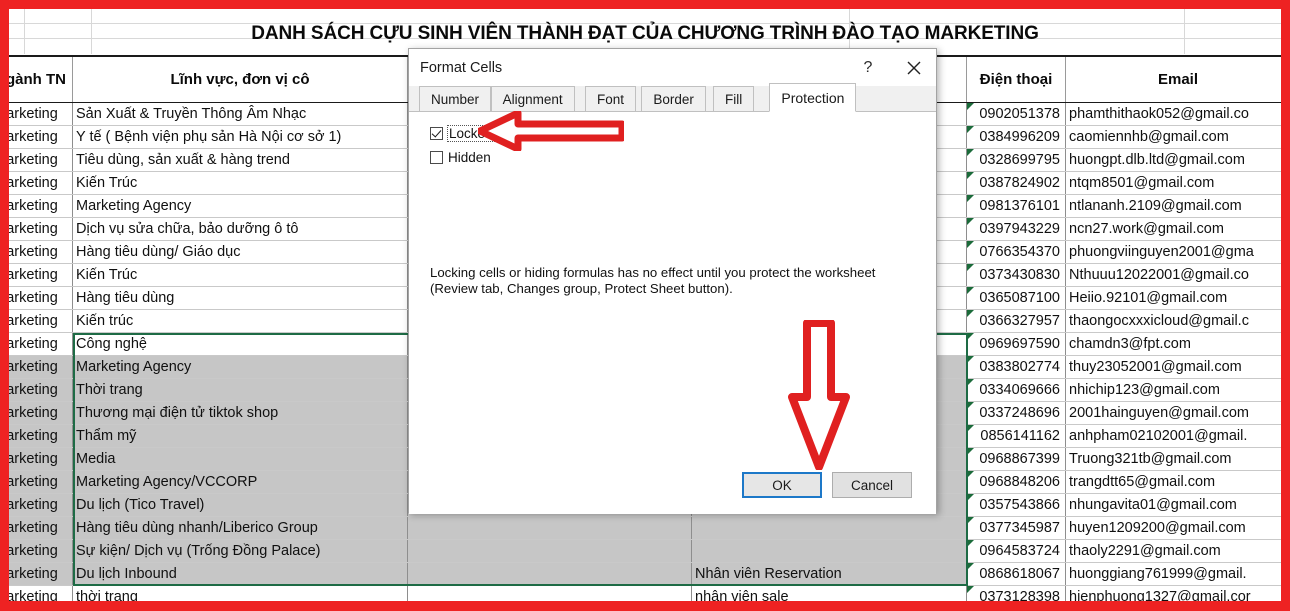 Image resolution: width=1290 pixels, height=611 pixels. I want to click on cell-dien-thoai: 0902051378, so click(1016, 114).